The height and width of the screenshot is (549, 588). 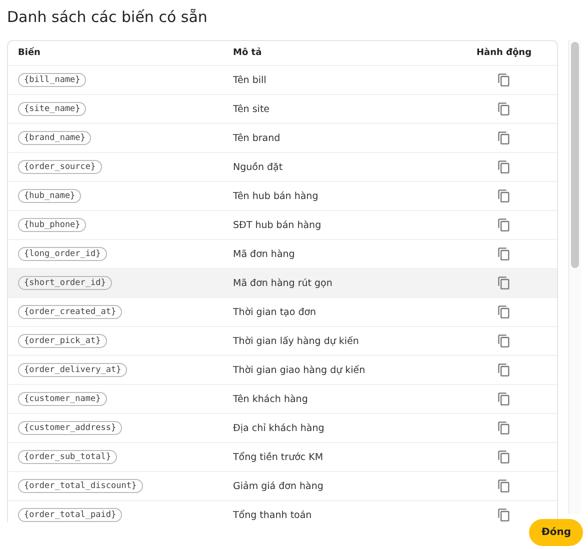 What do you see at coordinates (70, 515) in the screenshot?
I see `variable-tag: {order_total_paid}` at bounding box center [70, 515].